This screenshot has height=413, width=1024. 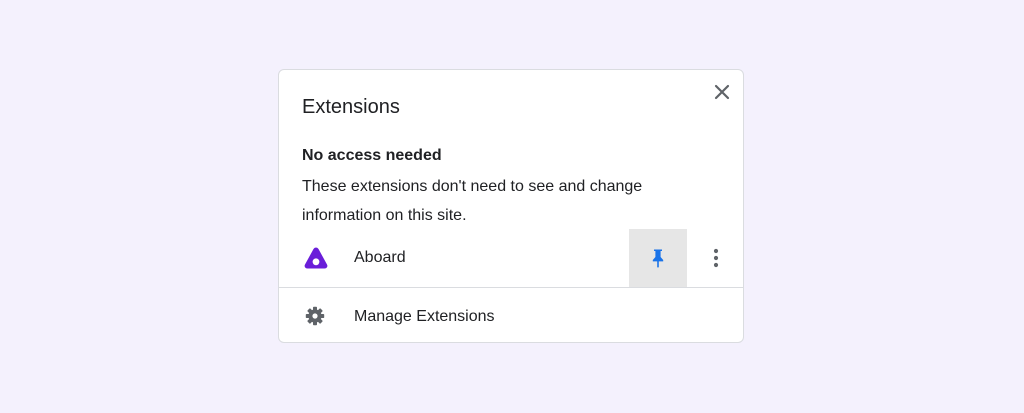 I want to click on close-button, so click(x=722, y=92).